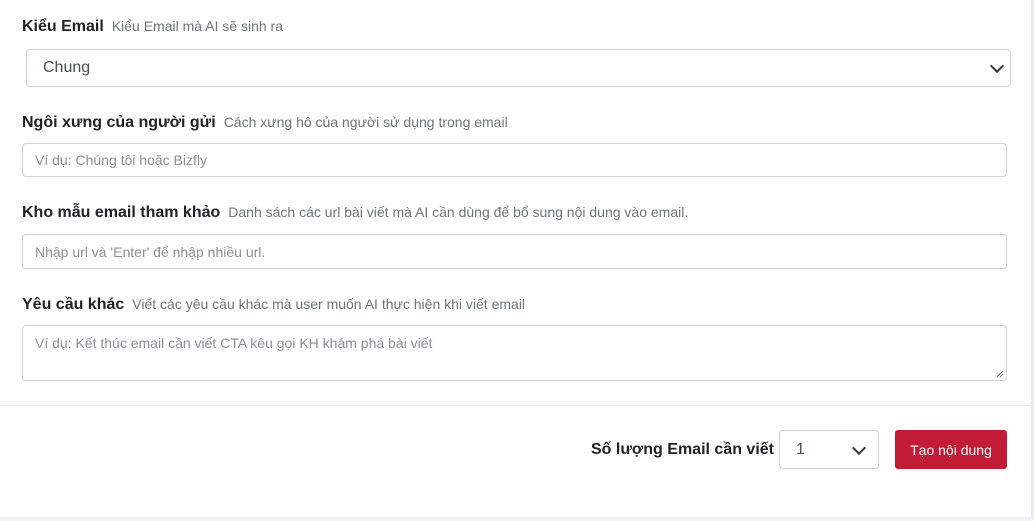 The height and width of the screenshot is (521, 1034). I want to click on generate-content-button-label: Tạo nội dung, so click(951, 449).